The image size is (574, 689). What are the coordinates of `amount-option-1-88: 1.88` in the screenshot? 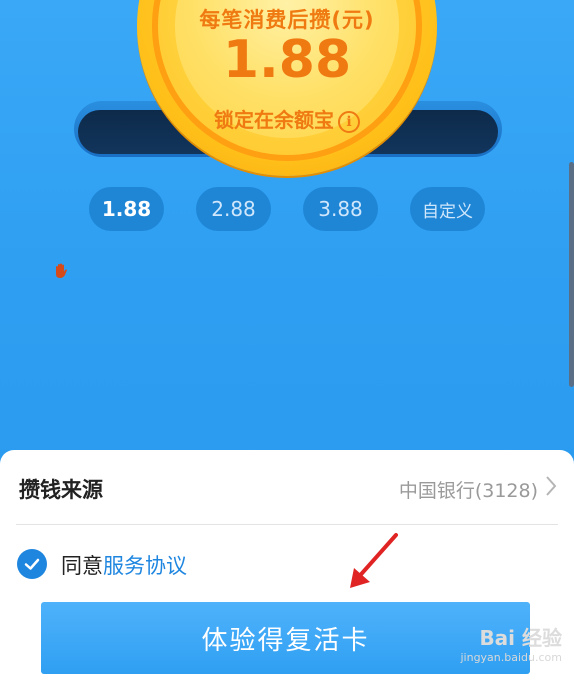 It's located at (126, 209).